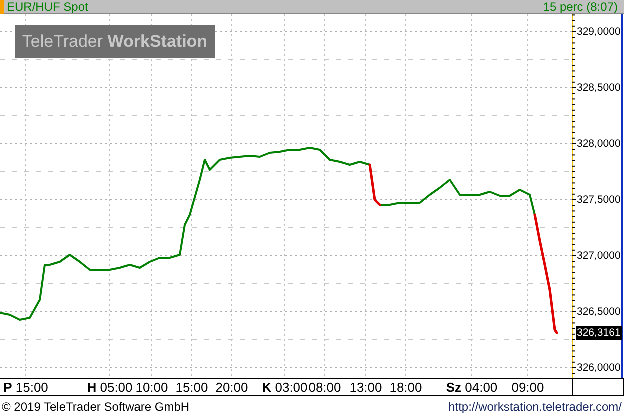  I want to click on time-tick-label: H 05:00, so click(110, 387).